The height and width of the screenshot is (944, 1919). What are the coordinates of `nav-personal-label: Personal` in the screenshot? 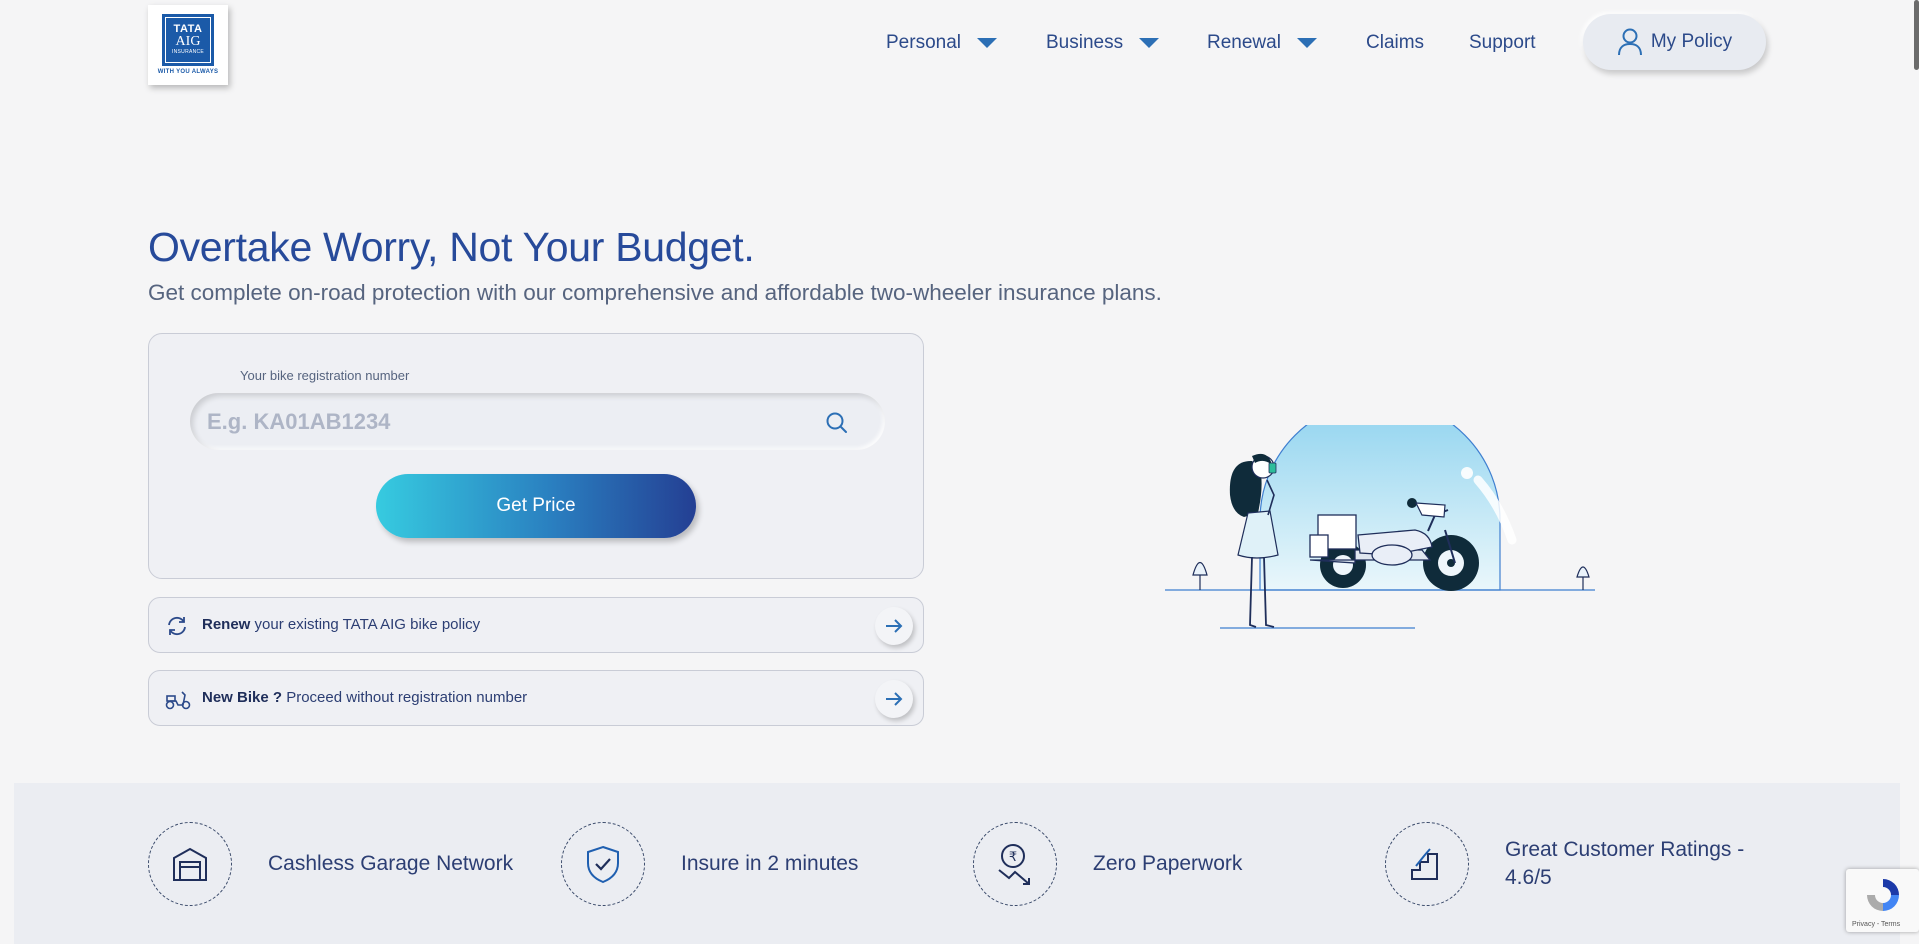 It's located at (923, 42).